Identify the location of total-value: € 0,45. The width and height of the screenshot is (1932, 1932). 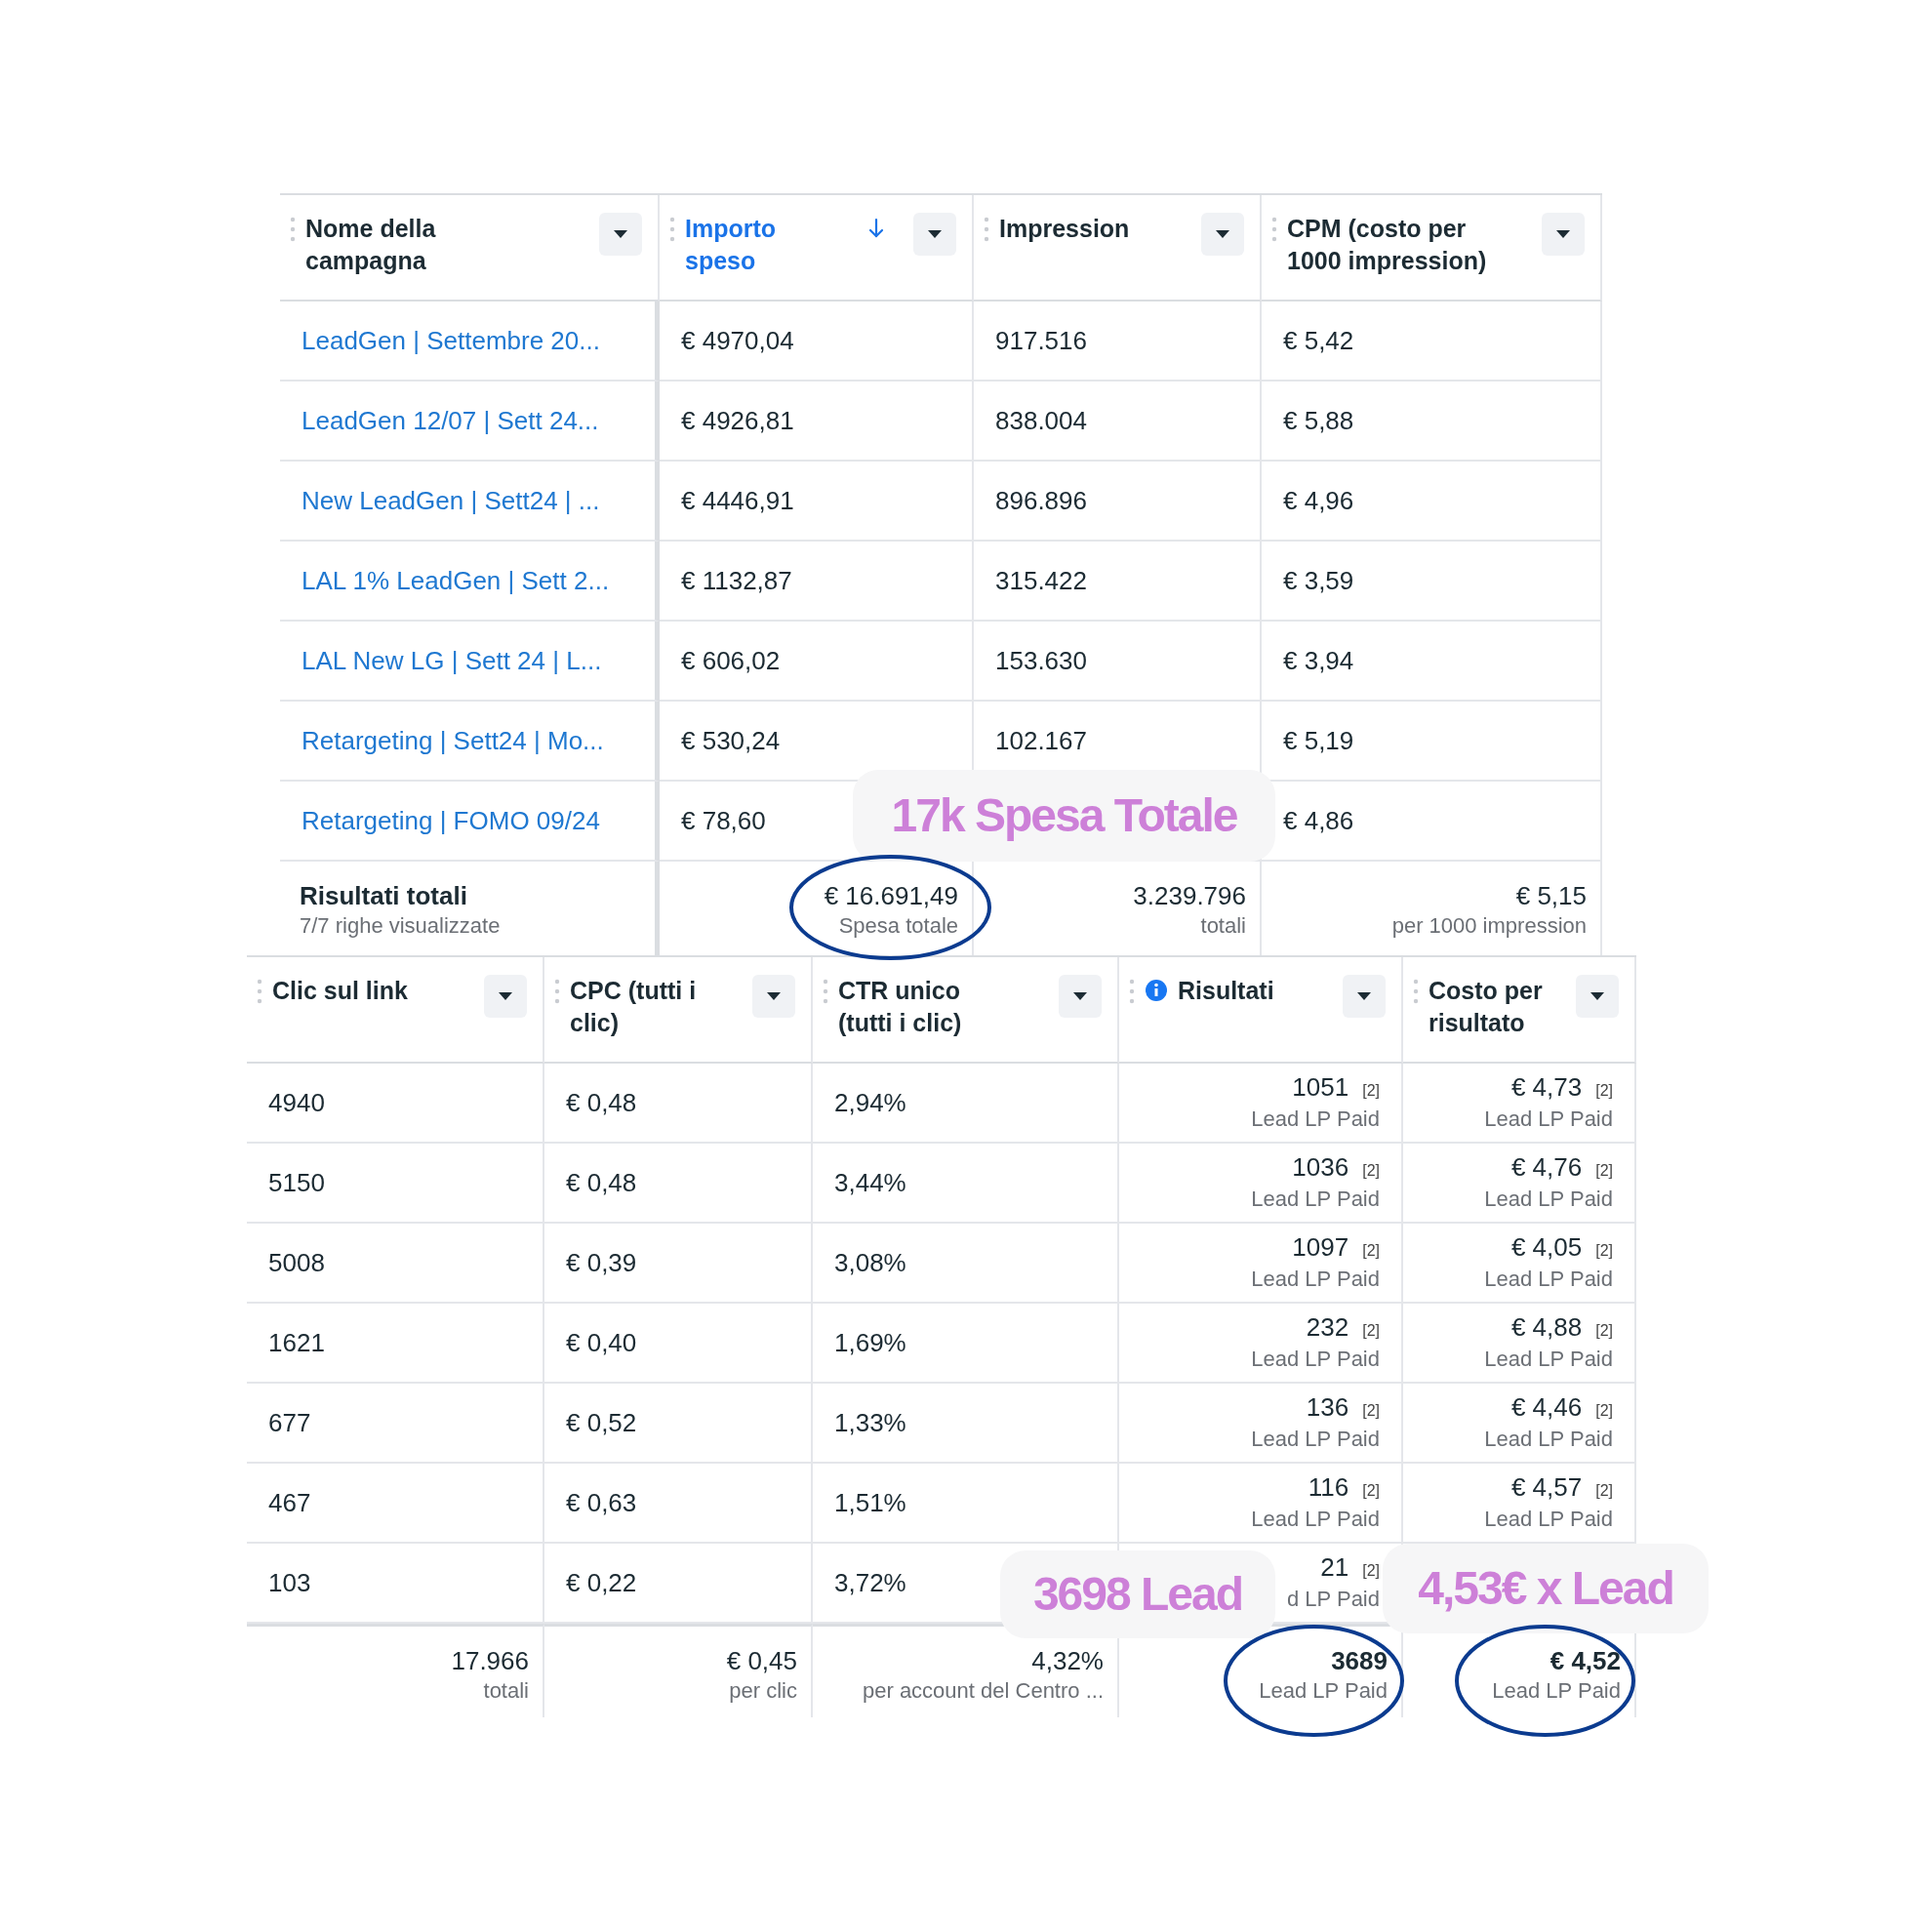
(761, 1661).